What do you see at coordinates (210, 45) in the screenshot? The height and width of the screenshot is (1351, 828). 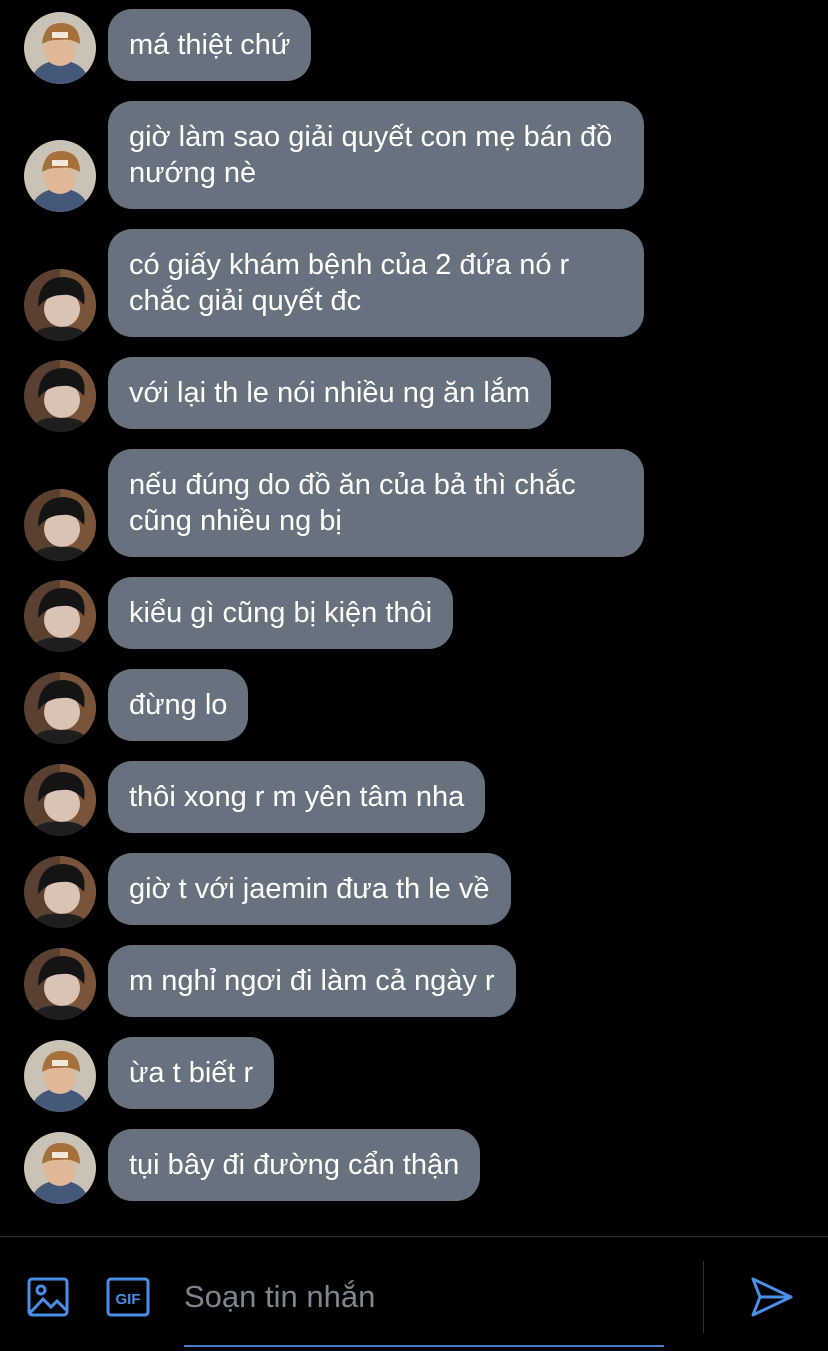 I see `message-bubble: má thiệt chứ` at bounding box center [210, 45].